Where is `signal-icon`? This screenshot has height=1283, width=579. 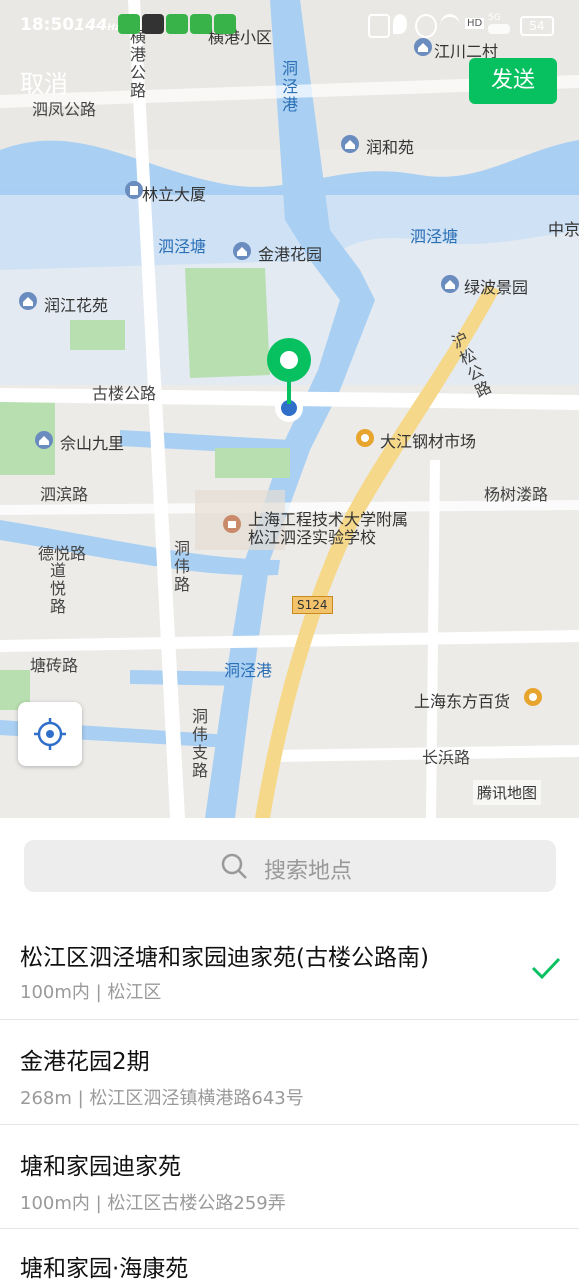
signal-icon is located at coordinates (499, 29).